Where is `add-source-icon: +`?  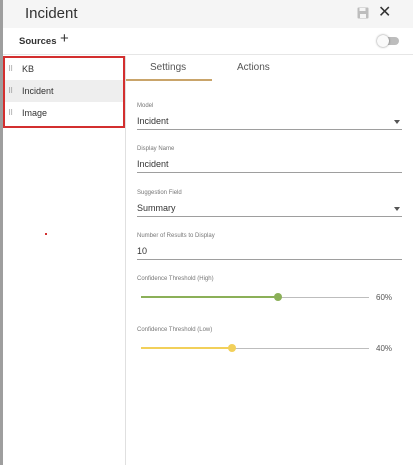
add-source-icon: + is located at coordinates (64, 39).